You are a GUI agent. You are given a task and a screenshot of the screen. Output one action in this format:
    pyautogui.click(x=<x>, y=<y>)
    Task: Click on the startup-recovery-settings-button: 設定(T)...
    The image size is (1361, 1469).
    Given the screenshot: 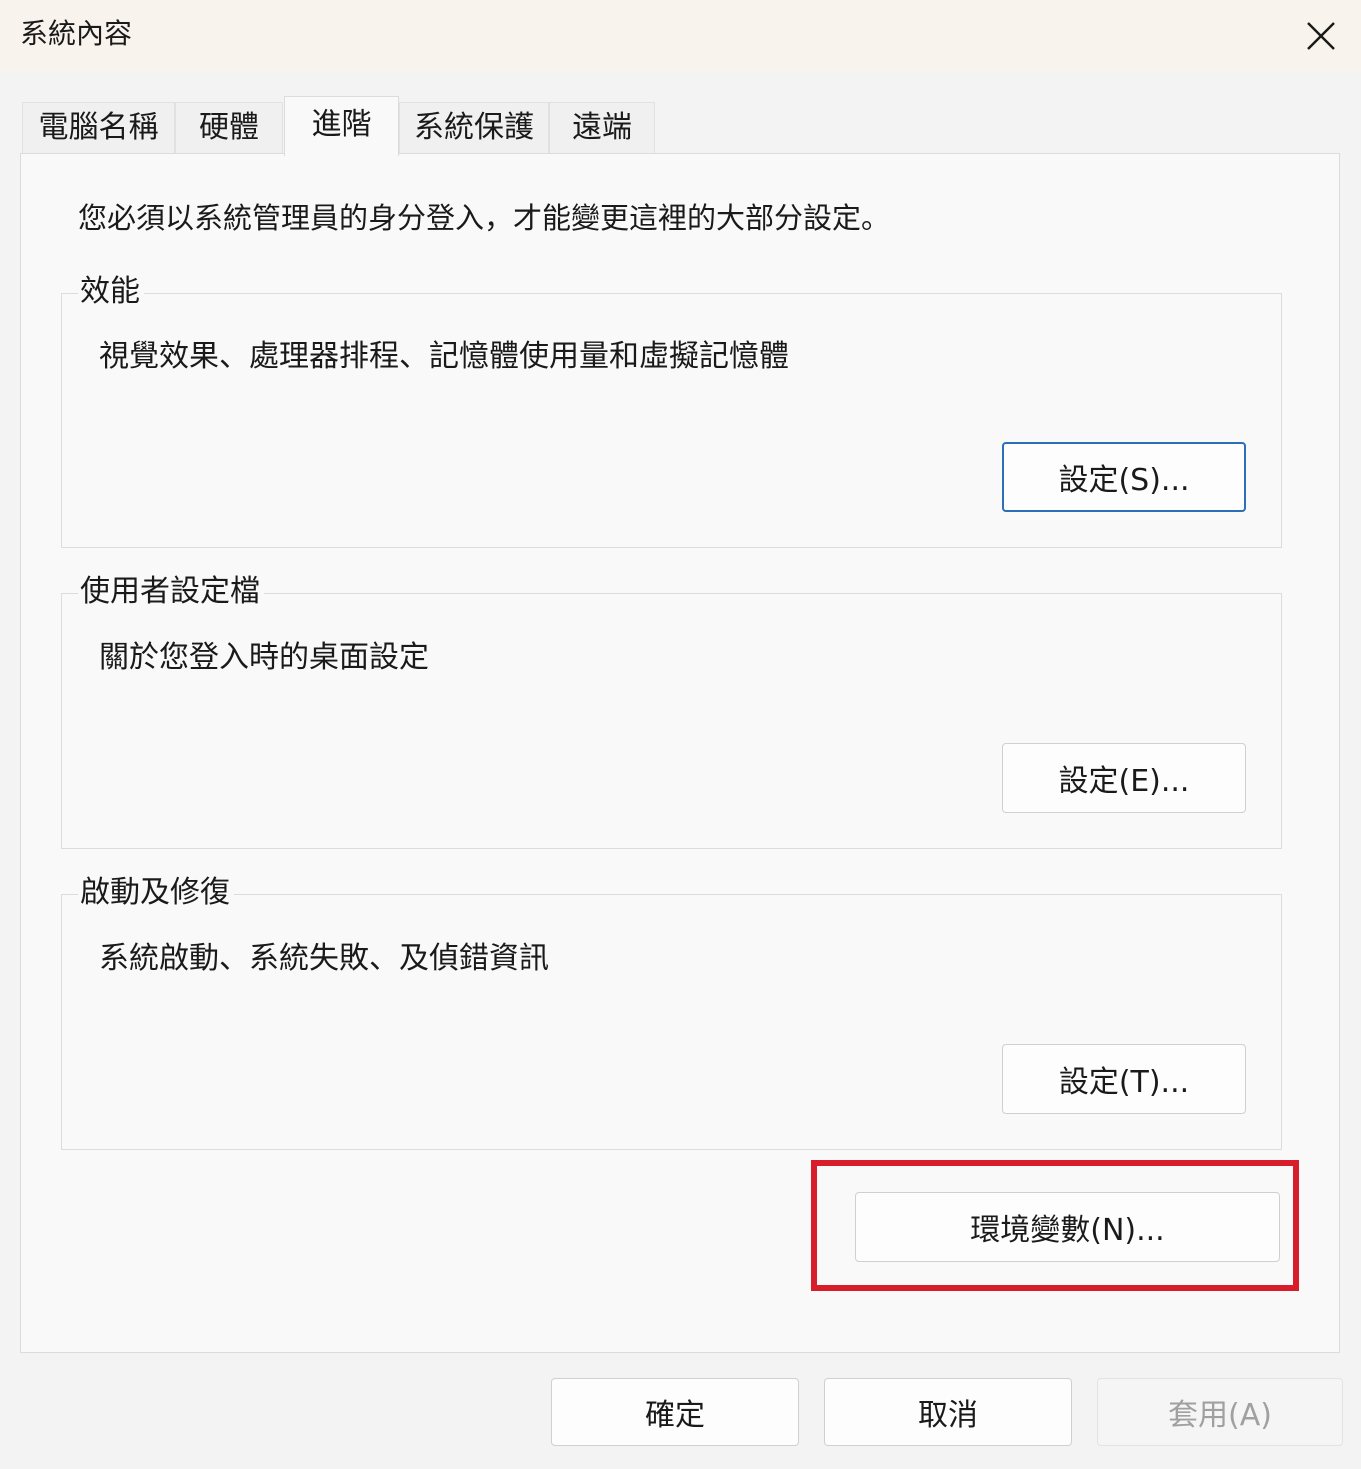 What is the action you would take?
    pyautogui.click(x=1124, y=1079)
    